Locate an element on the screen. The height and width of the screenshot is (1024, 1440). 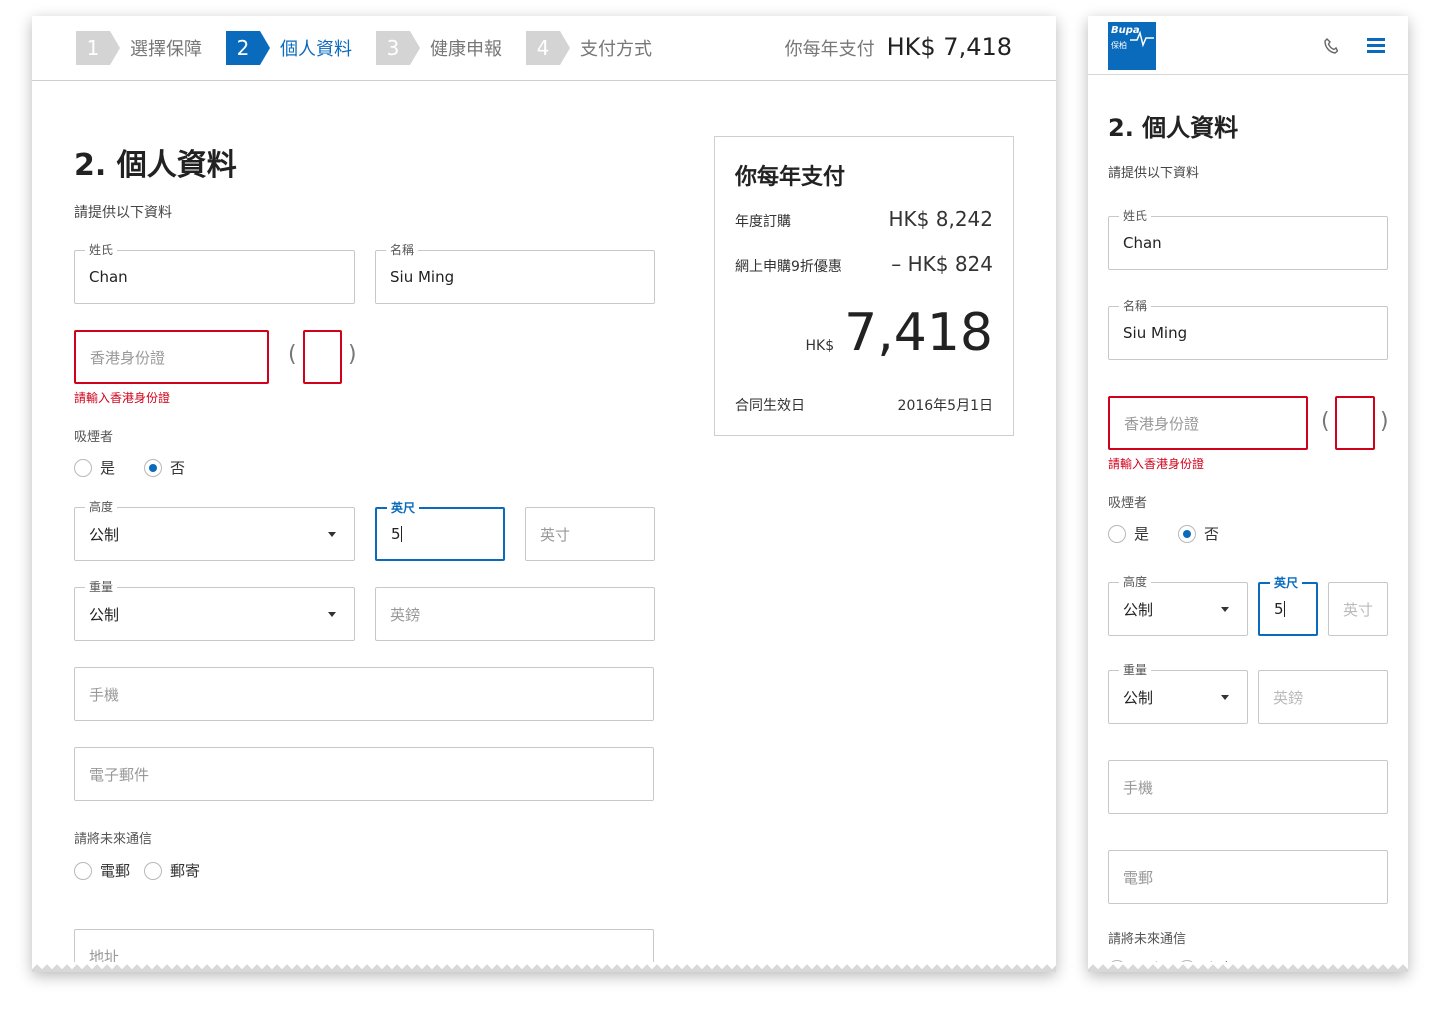
feet-label: 英尺 is located at coordinates (403, 508).